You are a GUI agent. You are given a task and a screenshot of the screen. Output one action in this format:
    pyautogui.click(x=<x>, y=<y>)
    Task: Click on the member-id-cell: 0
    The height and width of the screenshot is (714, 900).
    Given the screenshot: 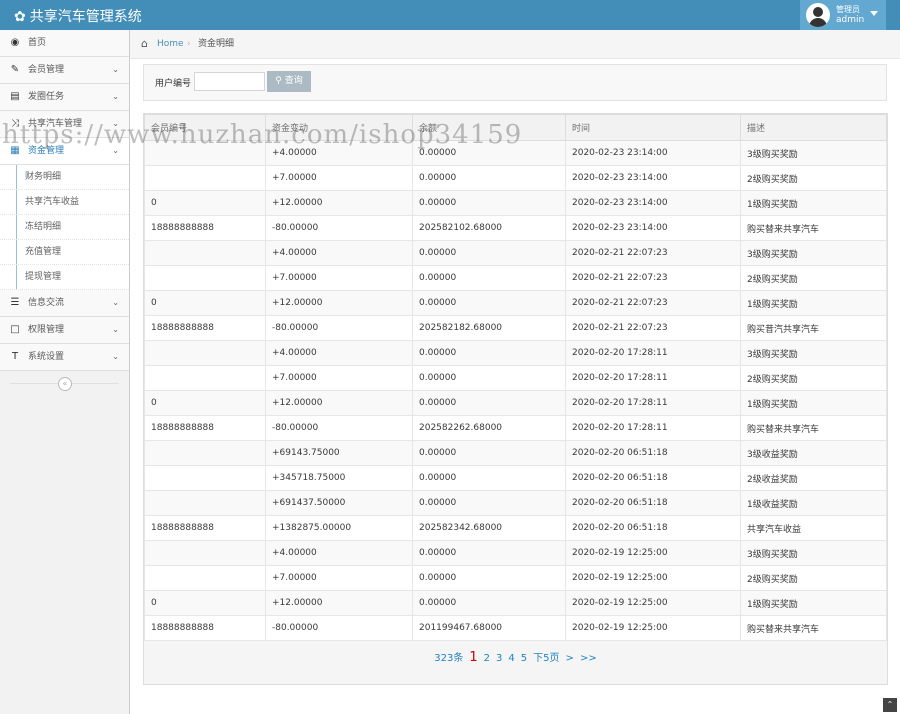 What is the action you would take?
    pyautogui.click(x=205, y=203)
    